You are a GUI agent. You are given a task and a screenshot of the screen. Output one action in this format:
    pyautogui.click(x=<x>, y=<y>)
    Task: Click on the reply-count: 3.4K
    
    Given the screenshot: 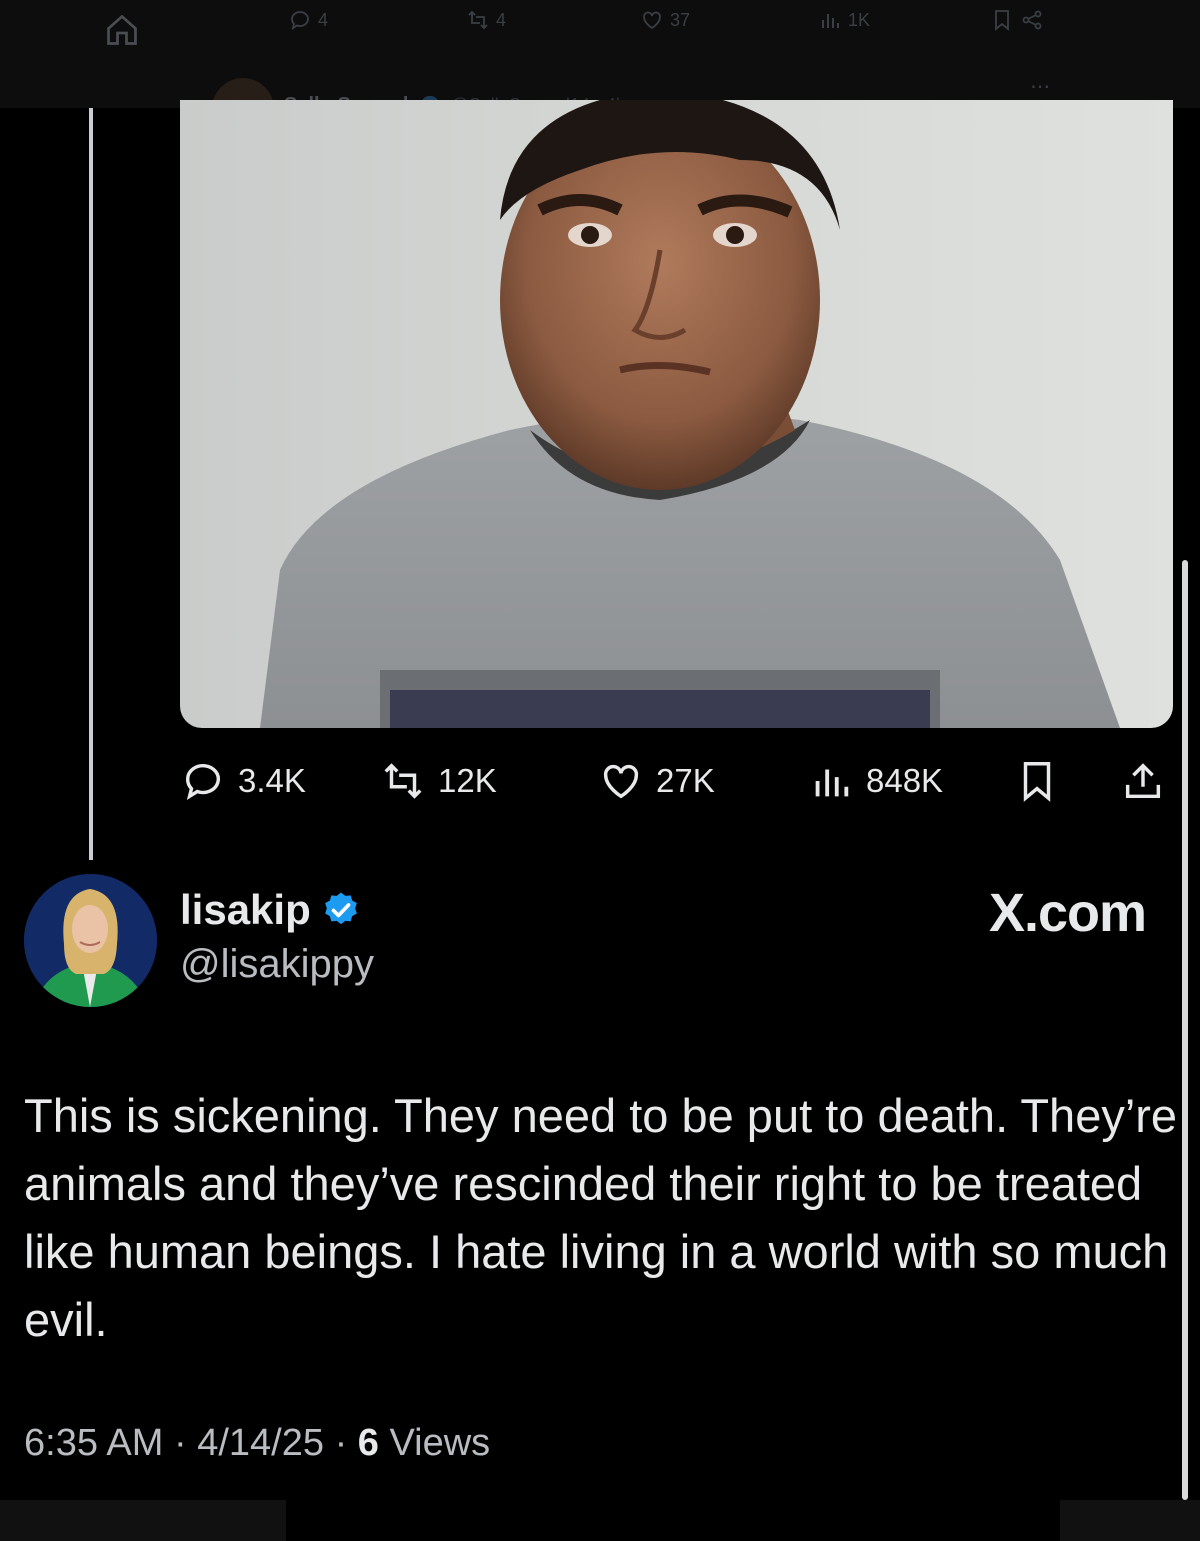 What is the action you would take?
    pyautogui.click(x=272, y=780)
    